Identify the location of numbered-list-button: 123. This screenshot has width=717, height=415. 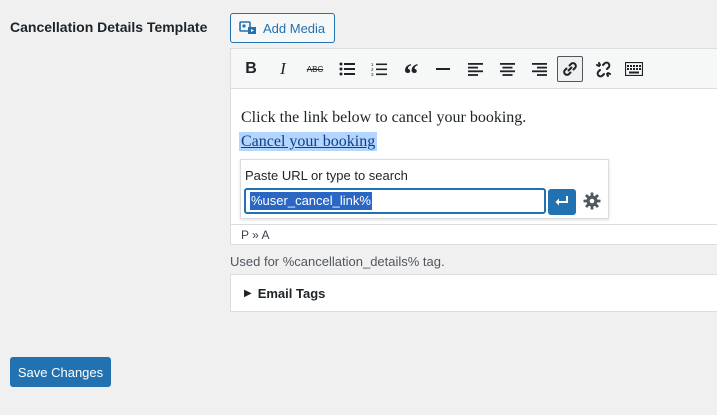
(379, 69).